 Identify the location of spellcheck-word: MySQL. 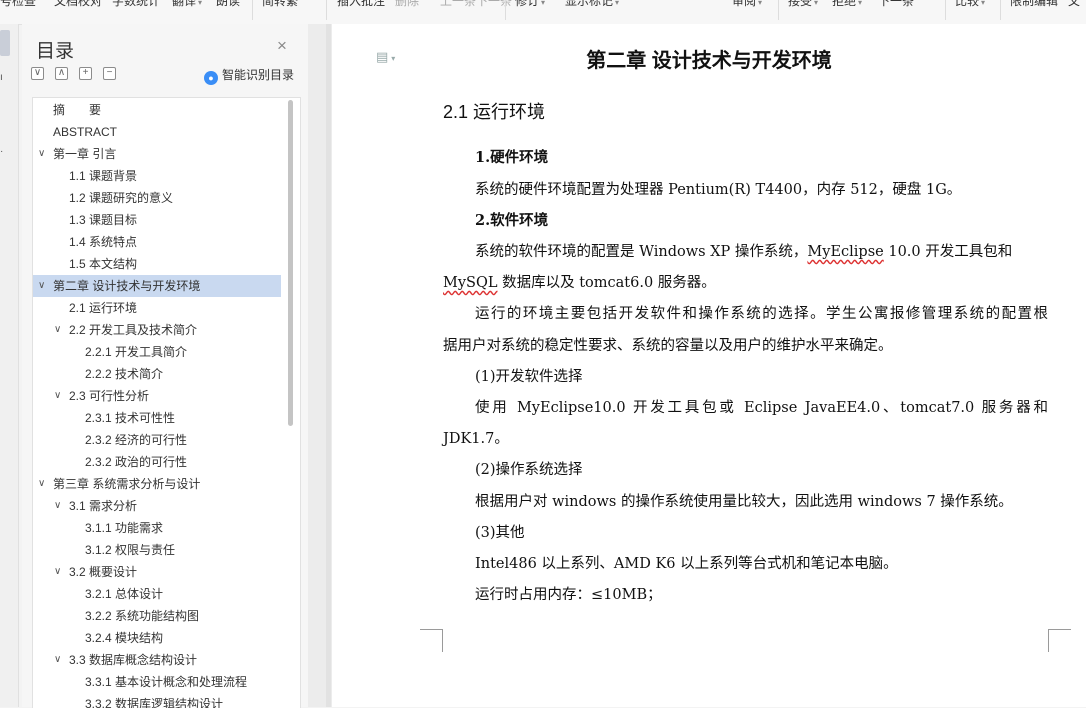
(470, 283).